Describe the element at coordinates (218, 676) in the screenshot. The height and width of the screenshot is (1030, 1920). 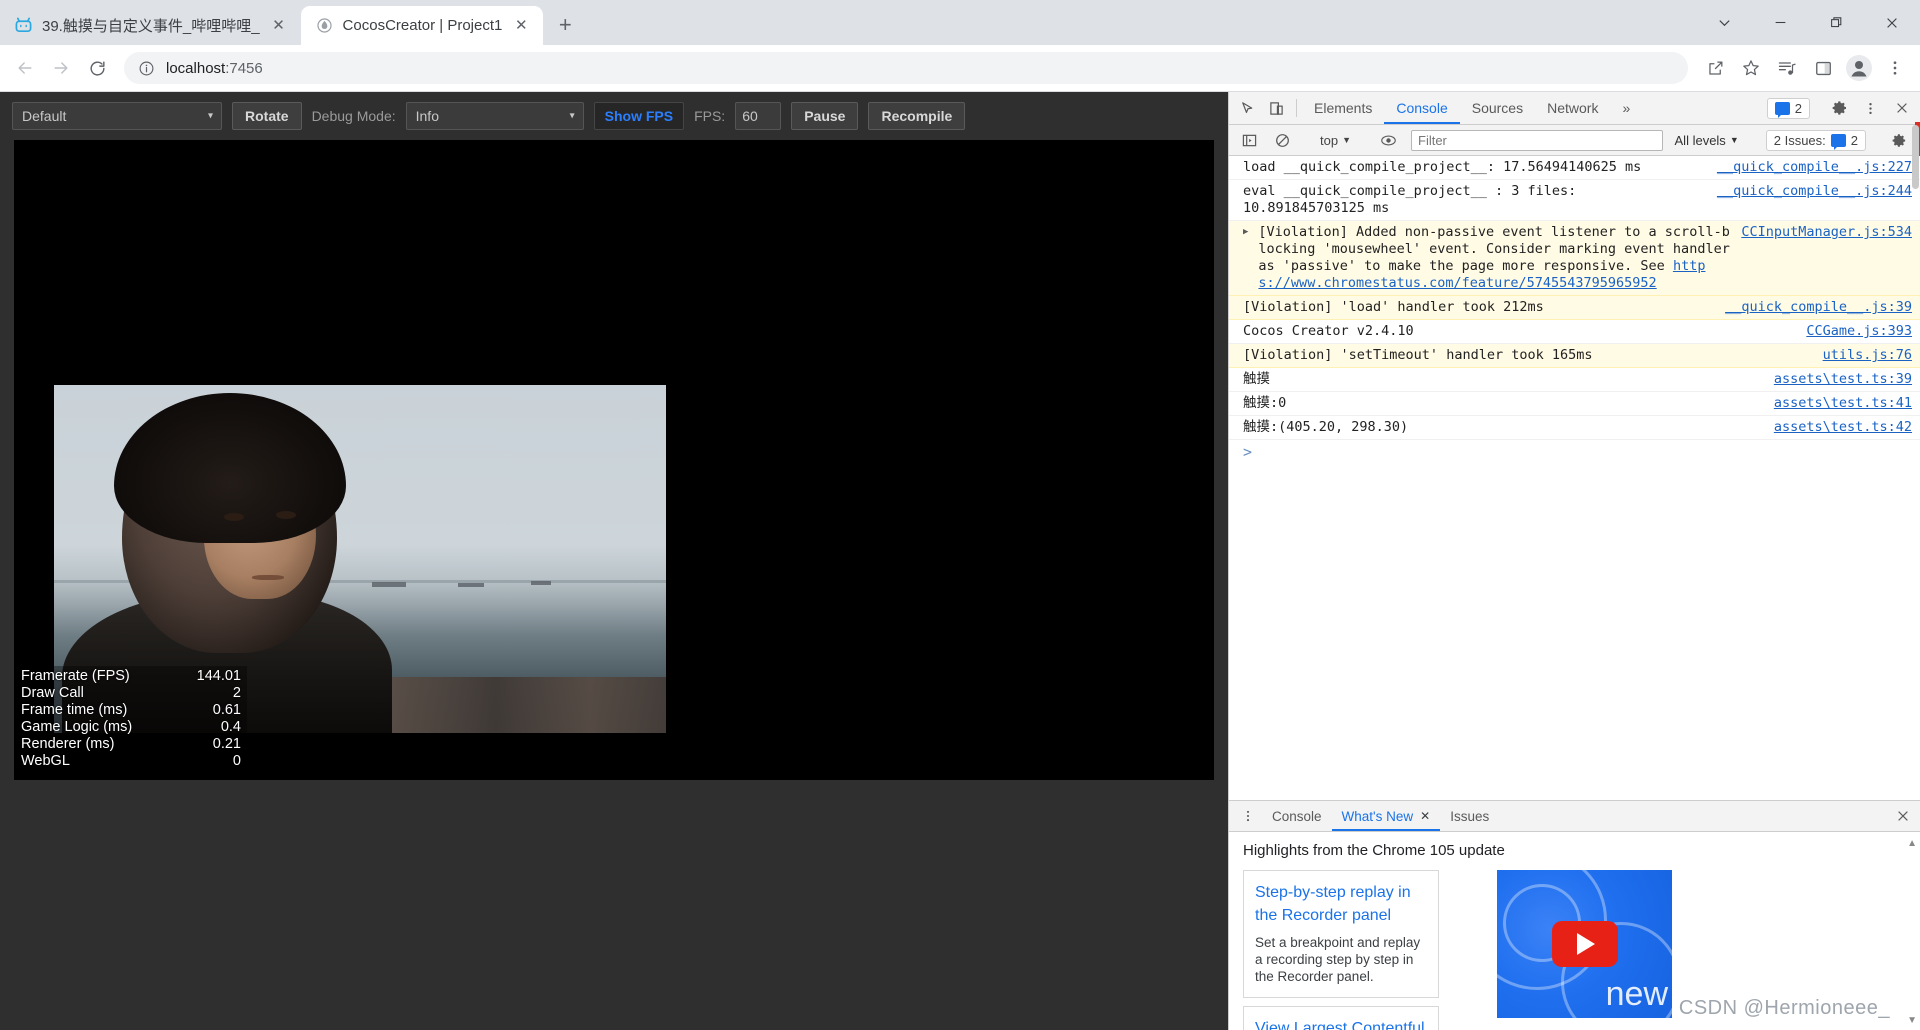
I see `stat-value: 144.01` at that location.